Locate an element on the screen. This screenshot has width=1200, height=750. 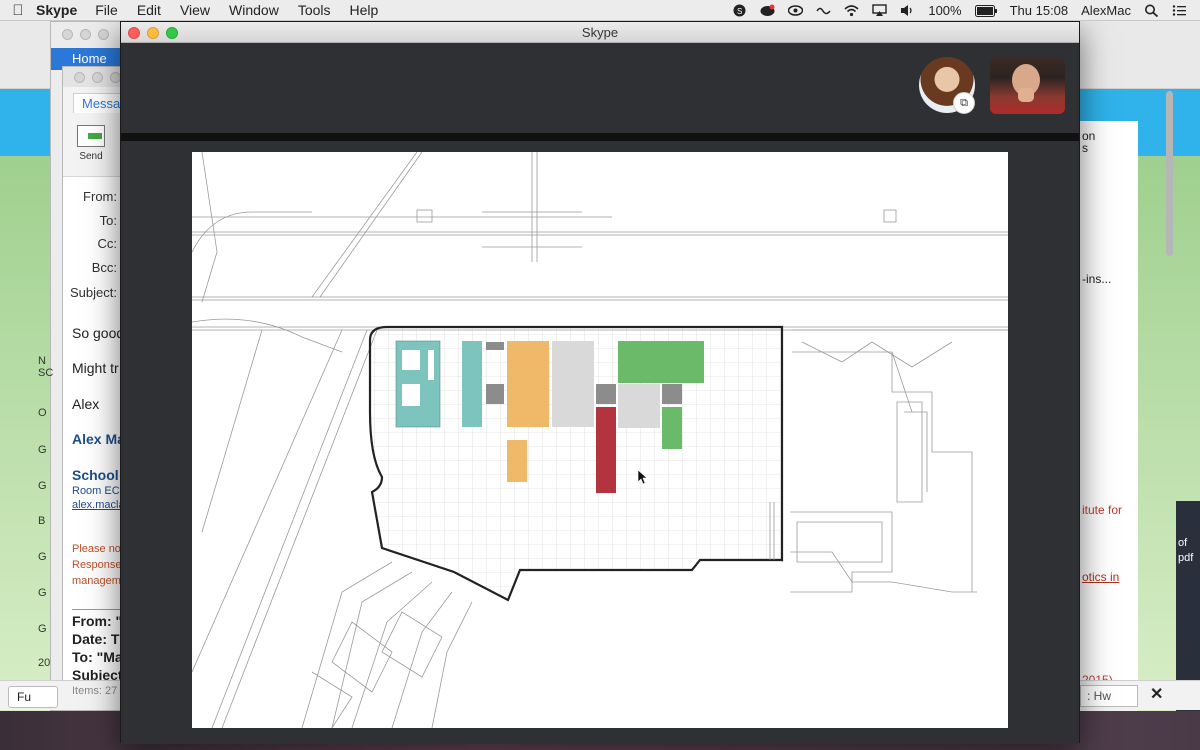
mail-close-dot is located at coordinates (67, 34).